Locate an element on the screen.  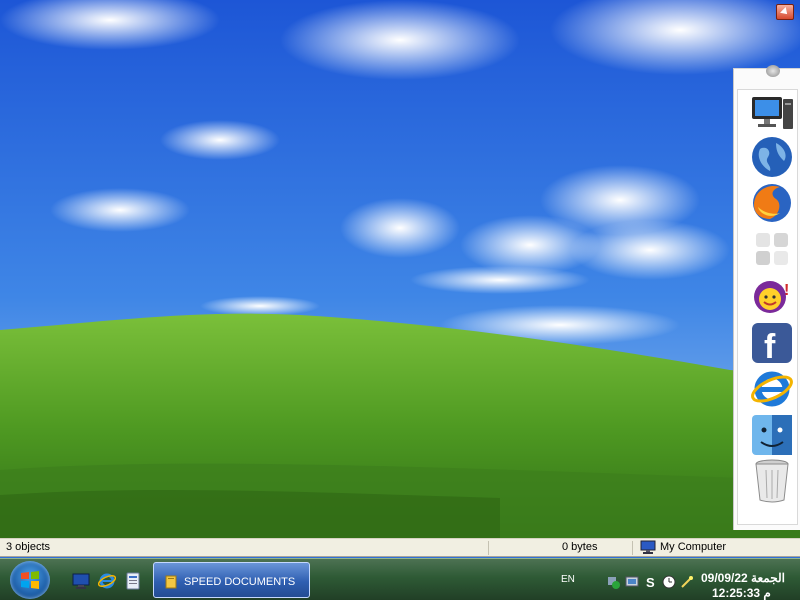
taskbar-button-speed-documents: SPEED DOCUMENTS is located at coordinates (231, 580).